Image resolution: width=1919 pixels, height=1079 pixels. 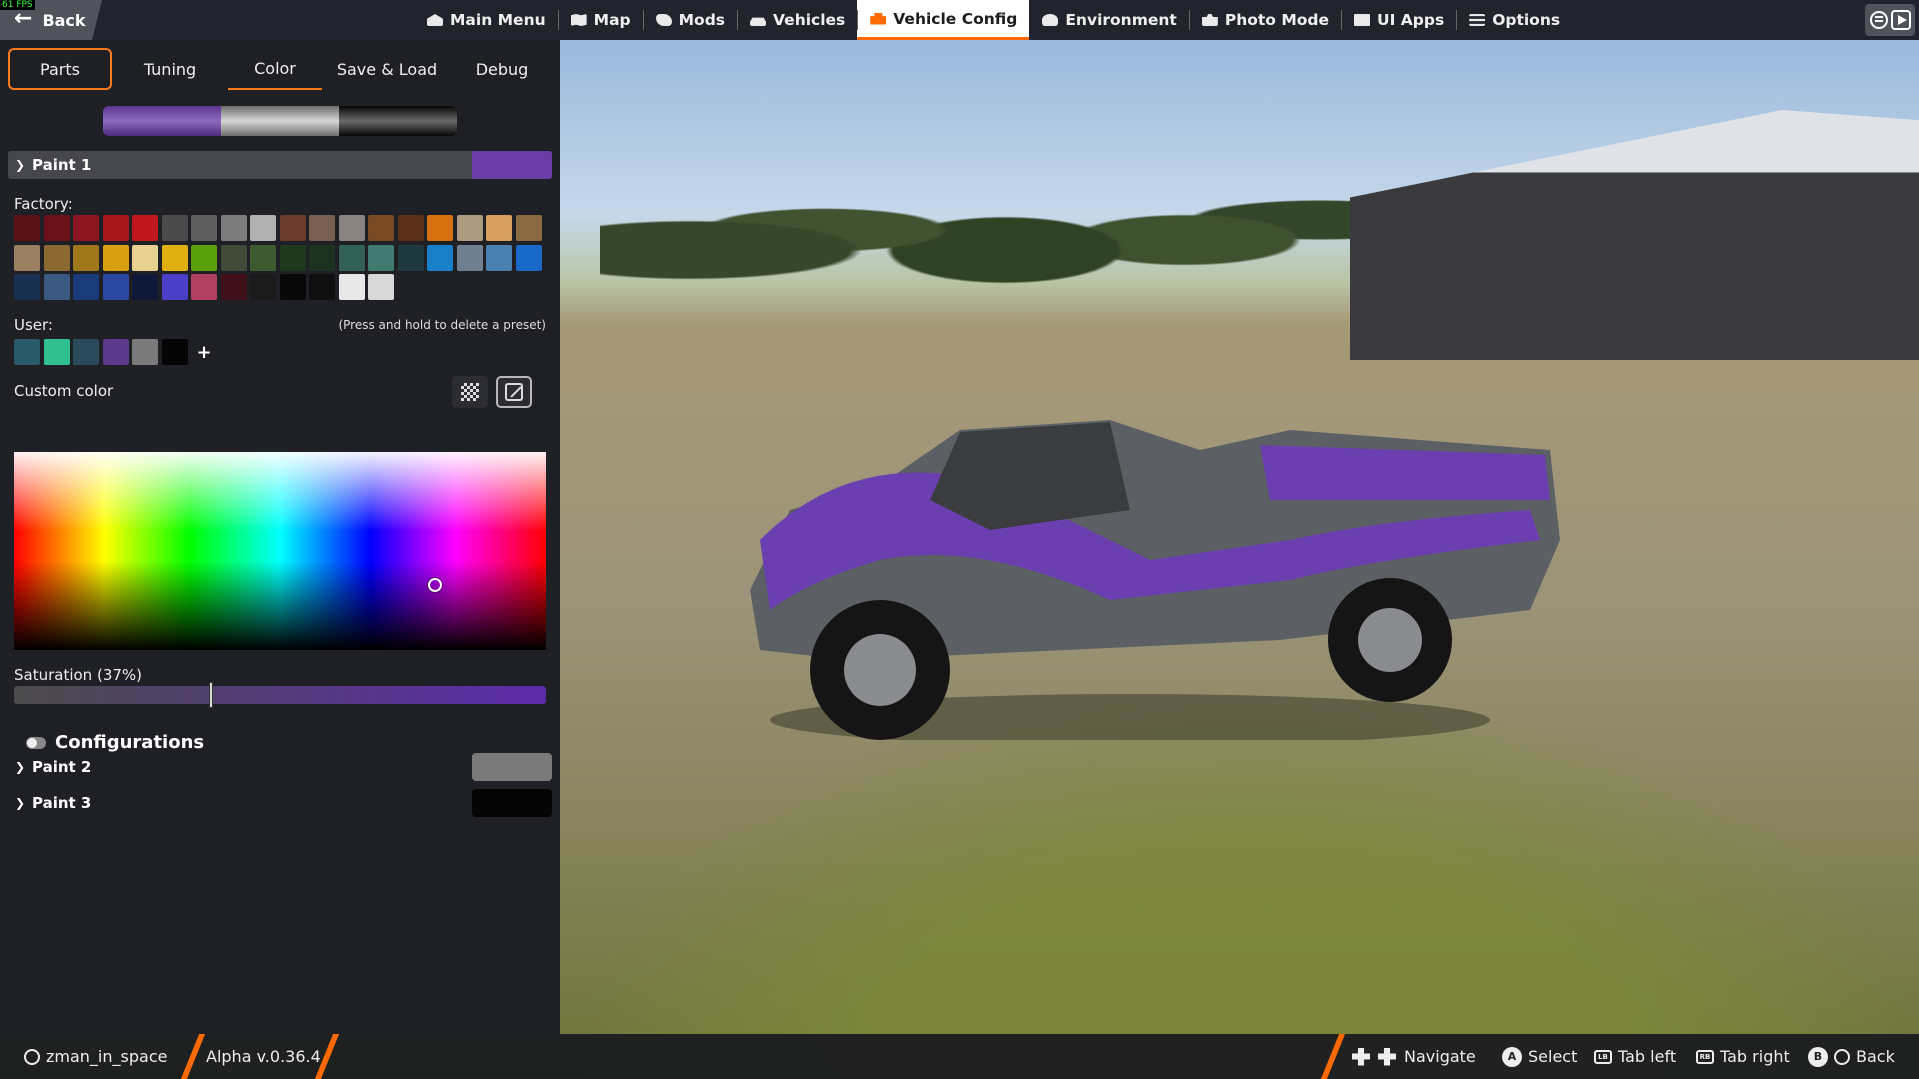 What do you see at coordinates (502, 69) in the screenshot?
I see `tab-debug: Debug` at bounding box center [502, 69].